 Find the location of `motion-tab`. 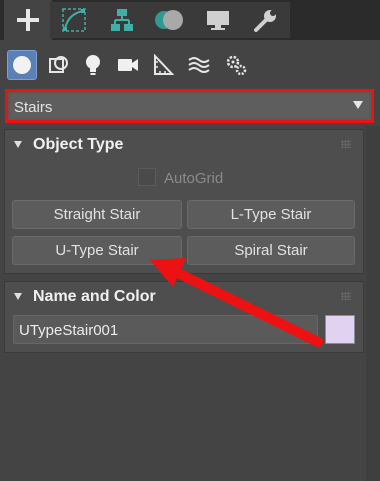

motion-tab is located at coordinates (170, 20).